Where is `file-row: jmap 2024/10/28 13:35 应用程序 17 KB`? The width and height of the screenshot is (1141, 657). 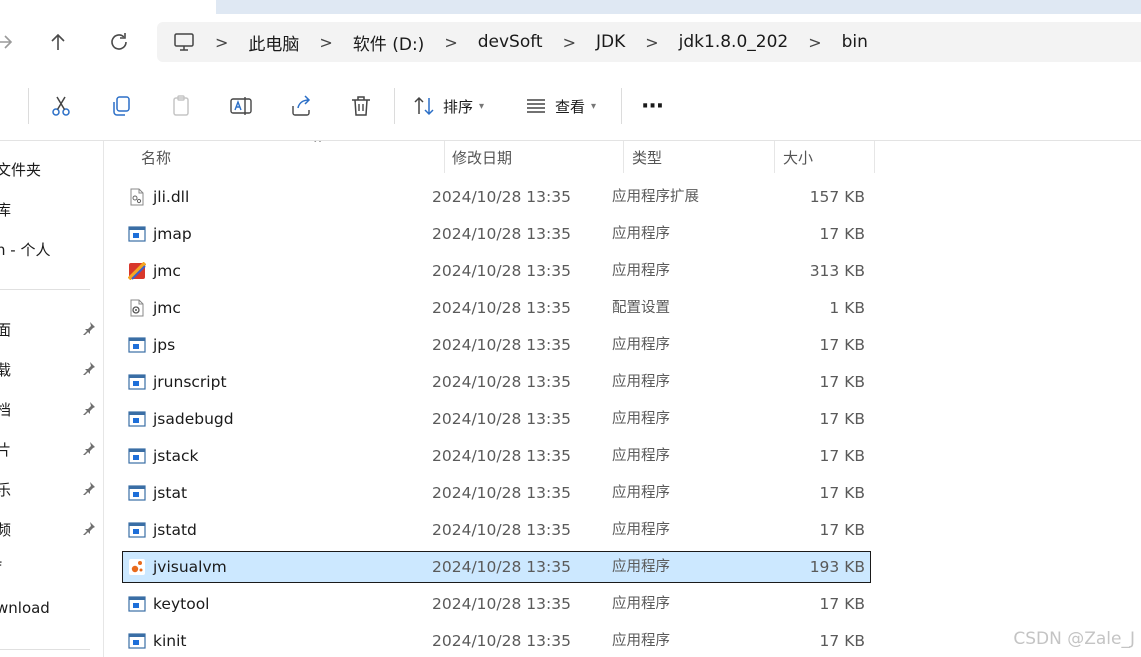
file-row: jmap 2024/10/28 13:35 应用程序 17 KB is located at coordinates (496, 234).